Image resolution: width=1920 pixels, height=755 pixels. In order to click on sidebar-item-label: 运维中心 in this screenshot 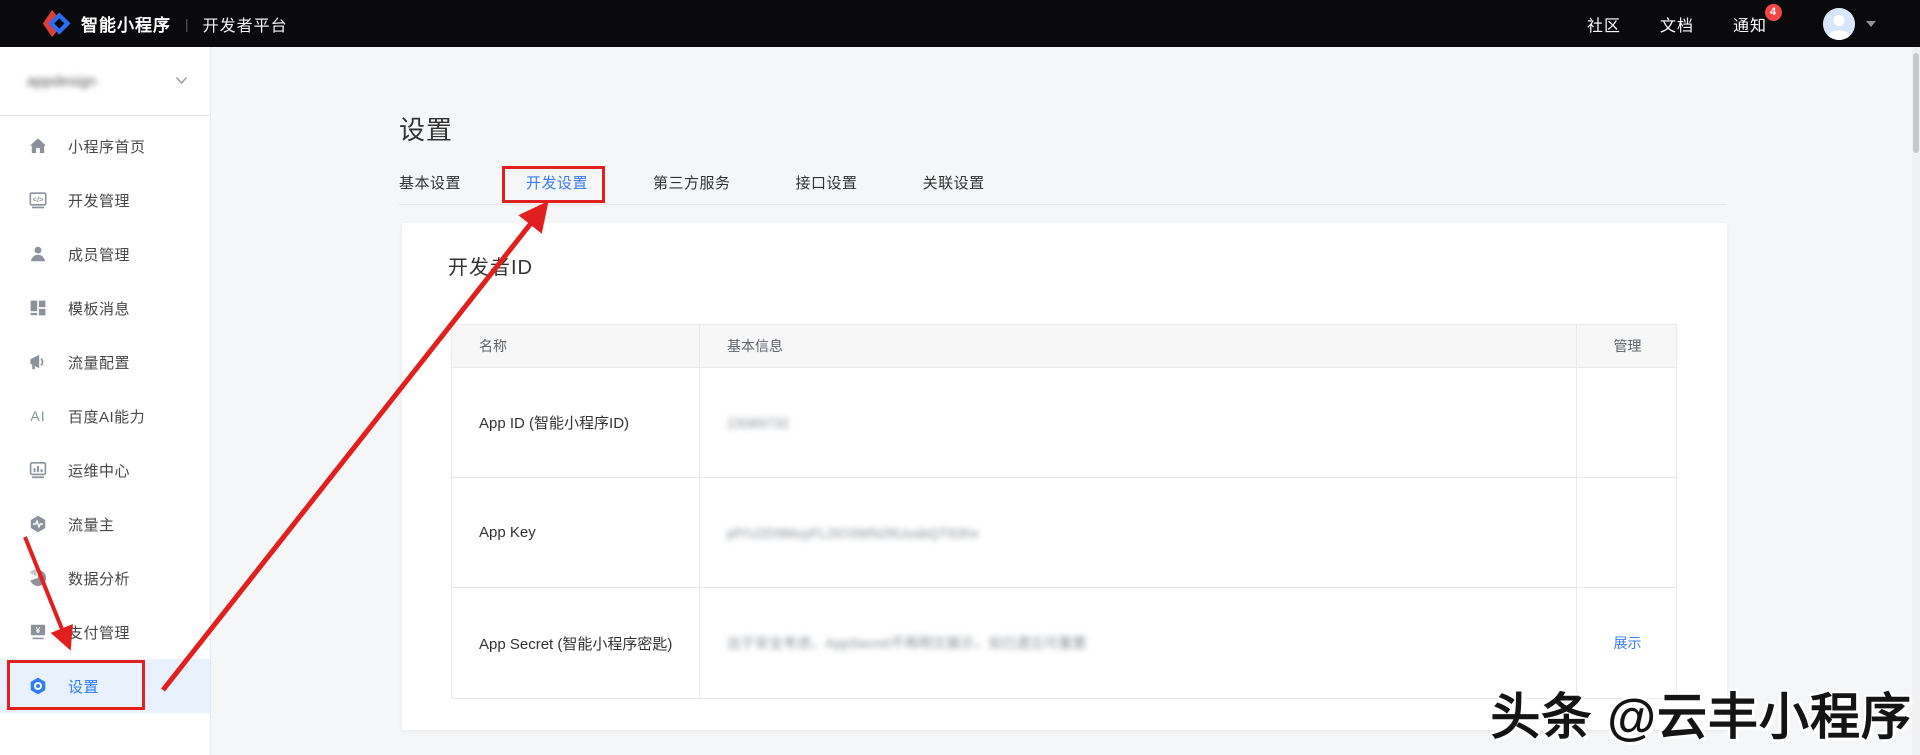, I will do `click(99, 471)`.